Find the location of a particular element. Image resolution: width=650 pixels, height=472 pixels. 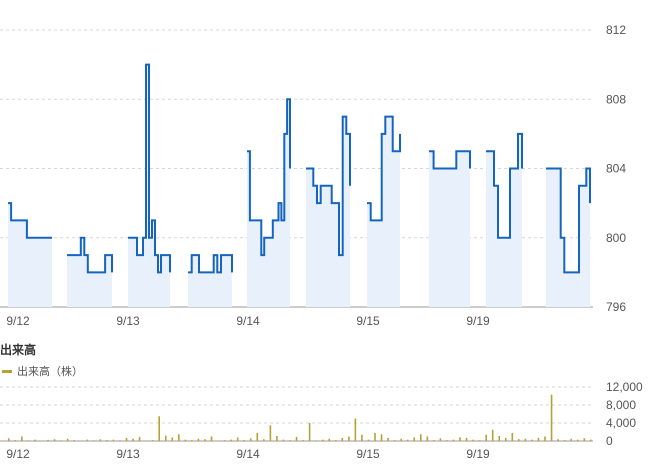

volume-bars is located at coordinates (300, 418).